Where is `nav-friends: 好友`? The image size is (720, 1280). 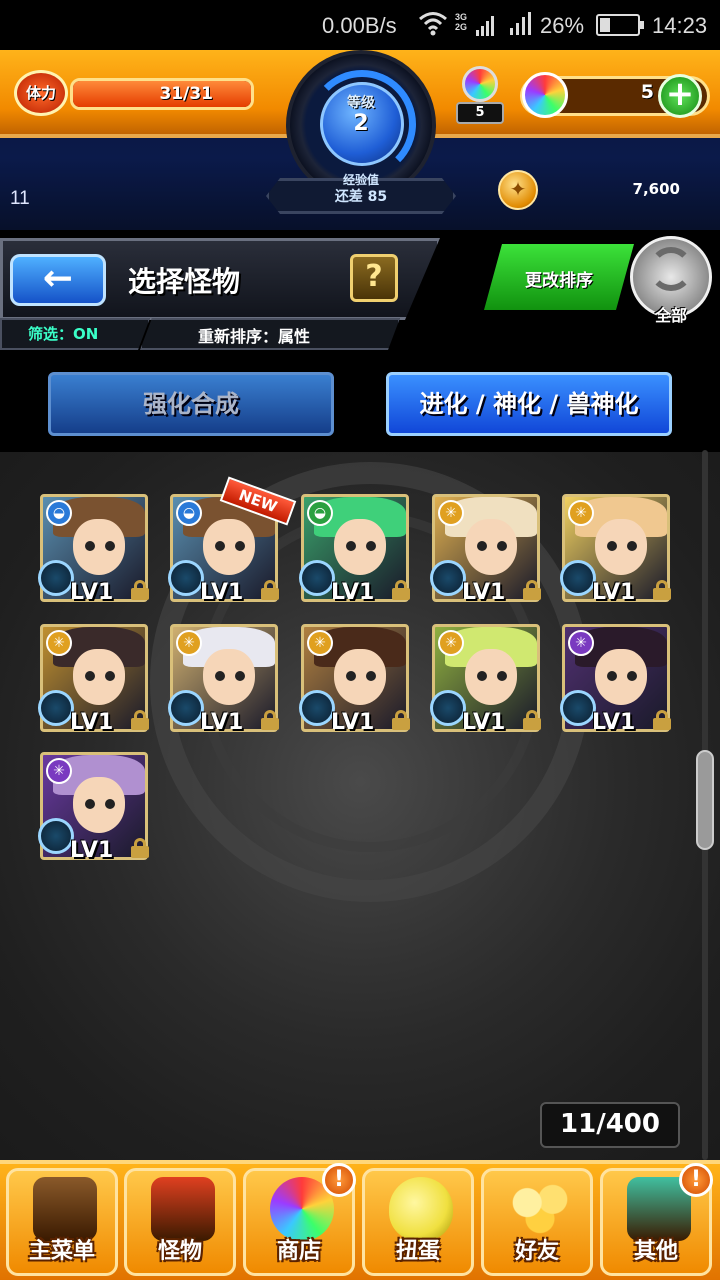 nav-friends: 好友 is located at coordinates (537, 1222).